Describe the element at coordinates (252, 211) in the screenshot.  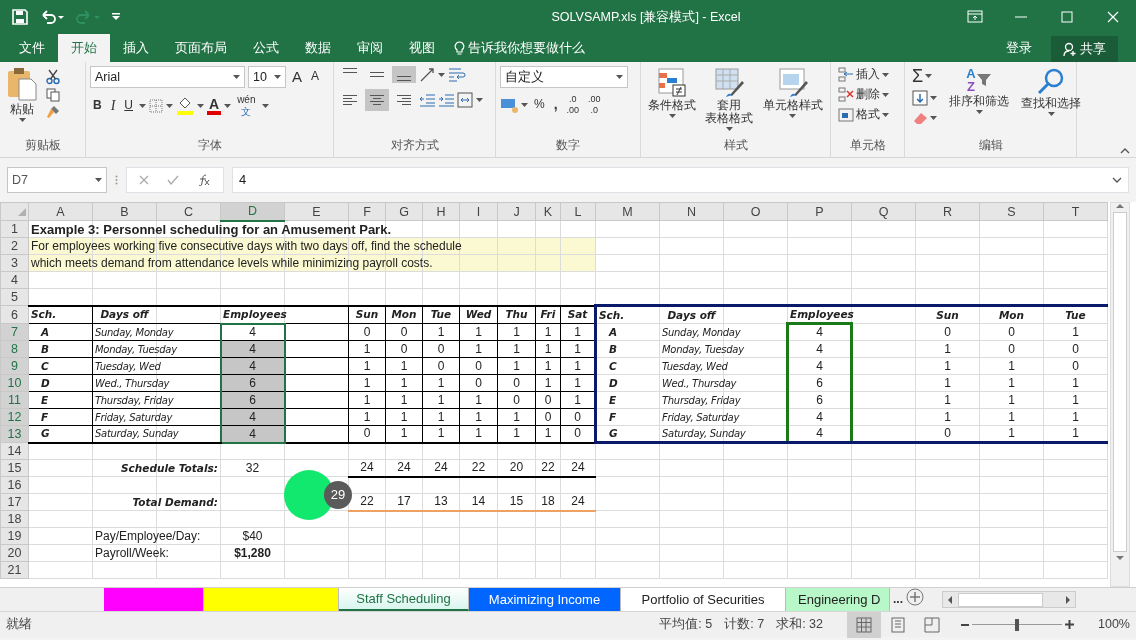
I see `column-header: D` at that location.